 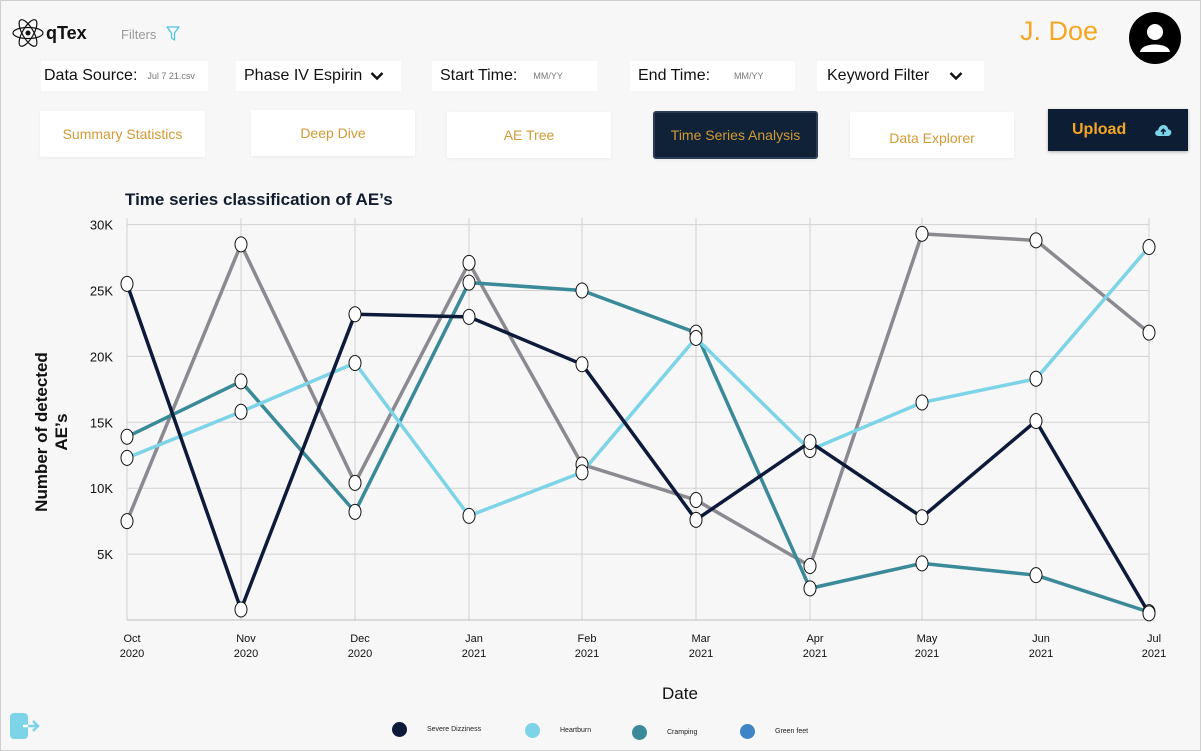 I want to click on y-tick-label: 20K, so click(x=101, y=356).